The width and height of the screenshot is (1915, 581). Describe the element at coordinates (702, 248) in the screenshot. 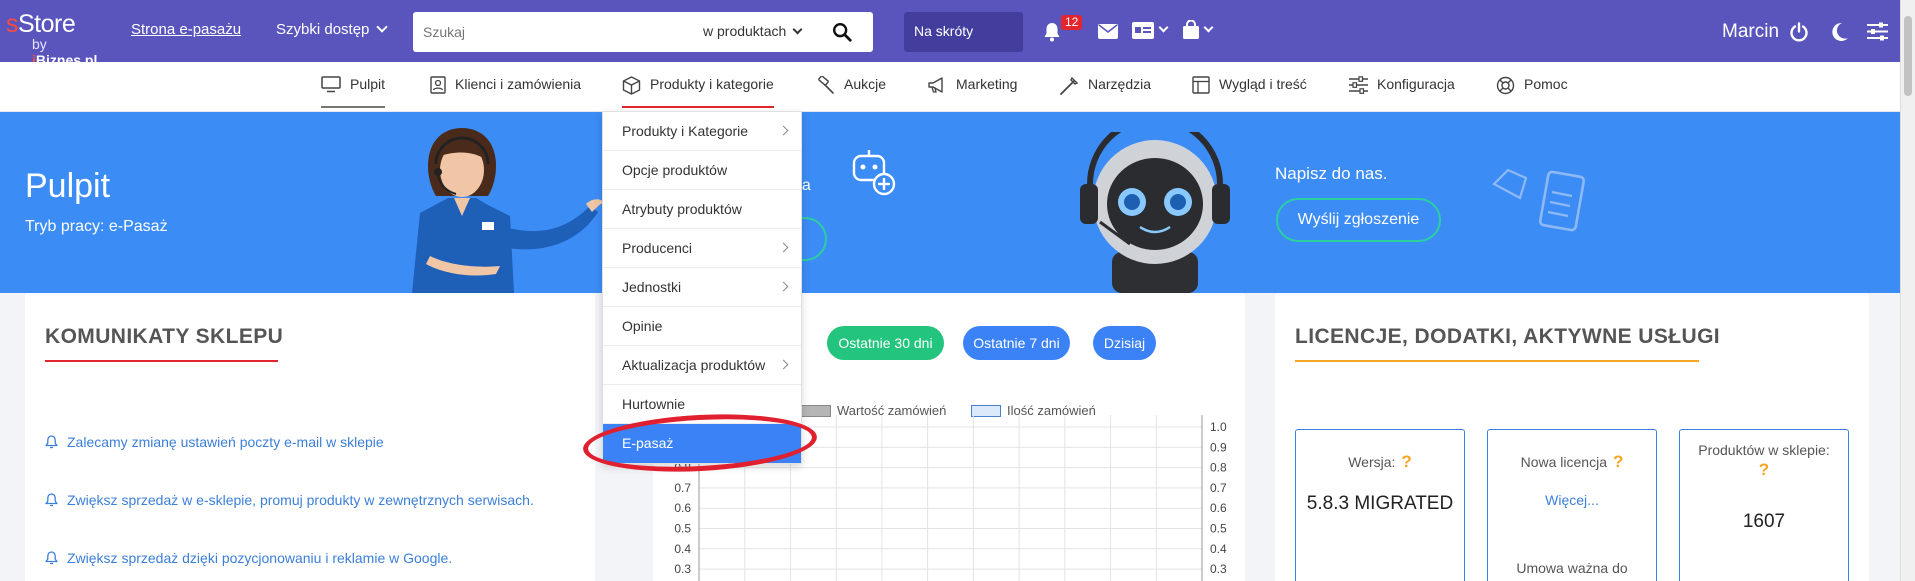

I see `dropdown-item: Producenci` at that location.